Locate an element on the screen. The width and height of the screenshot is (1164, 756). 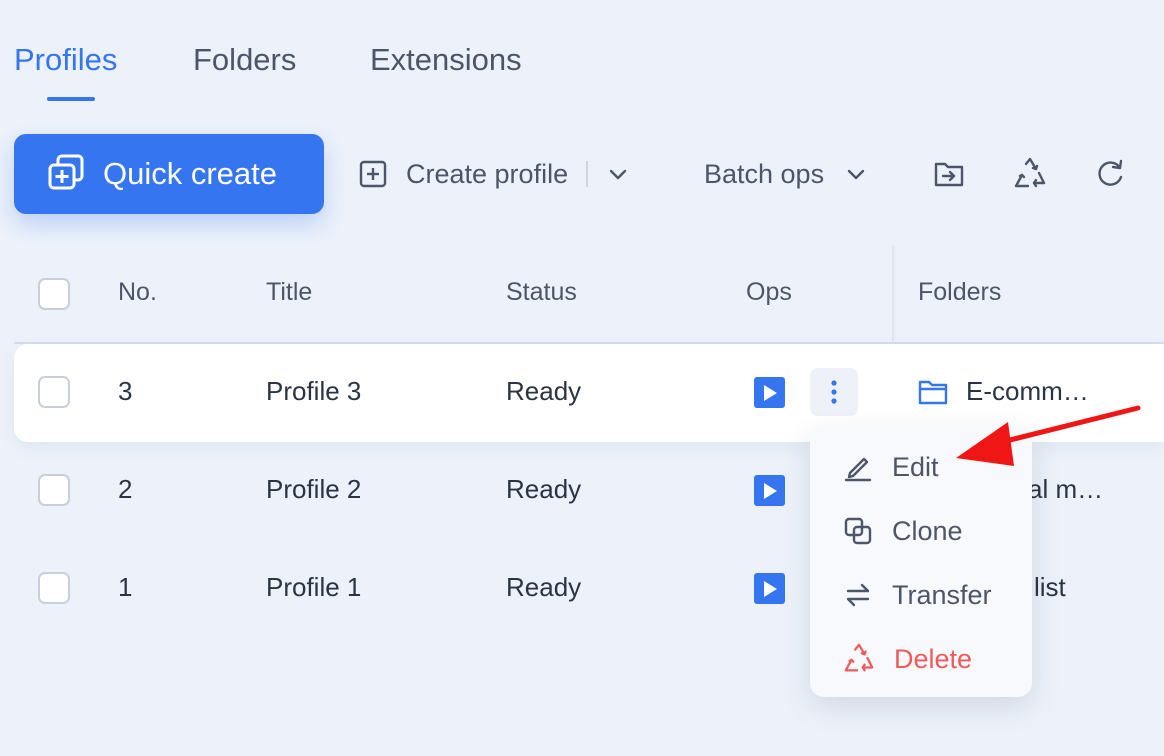
quick-create-button: Quick create is located at coordinates (169, 174).